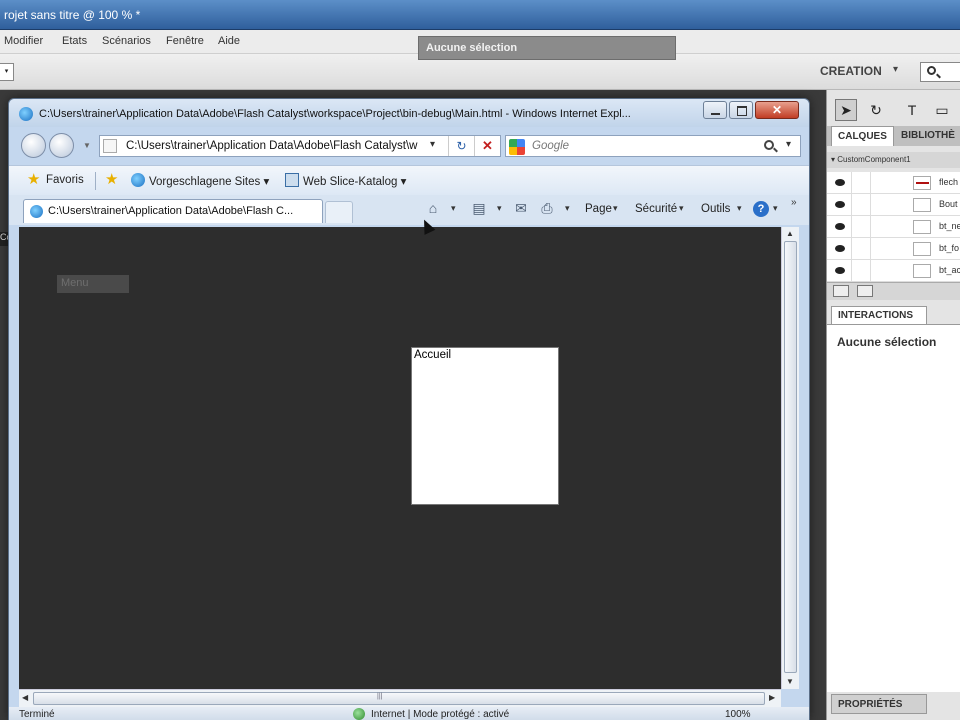 The height and width of the screenshot is (720, 960). Describe the element at coordinates (912, 110) in the screenshot. I see `text-tool-icon: T` at that location.